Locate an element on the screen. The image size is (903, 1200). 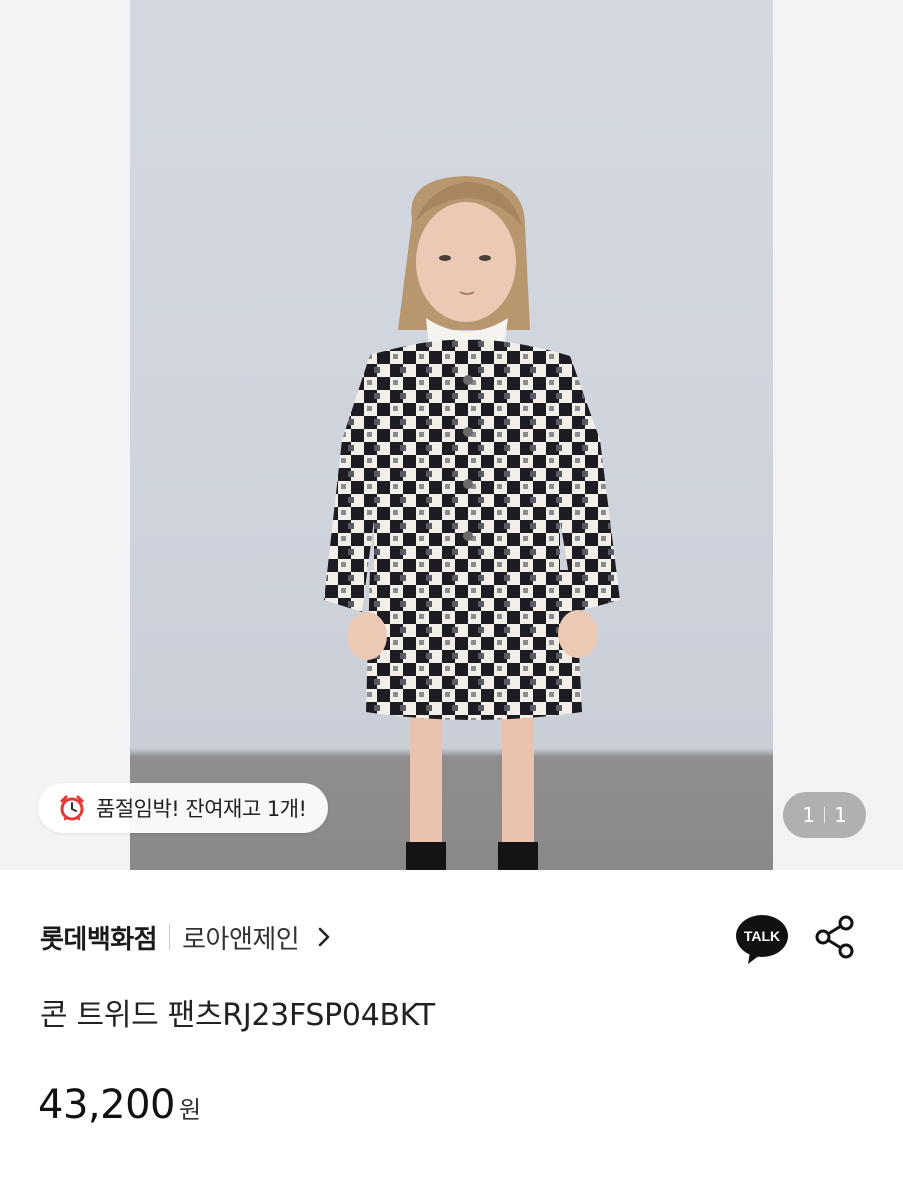
current-page-number: 1 is located at coordinates (808, 815).